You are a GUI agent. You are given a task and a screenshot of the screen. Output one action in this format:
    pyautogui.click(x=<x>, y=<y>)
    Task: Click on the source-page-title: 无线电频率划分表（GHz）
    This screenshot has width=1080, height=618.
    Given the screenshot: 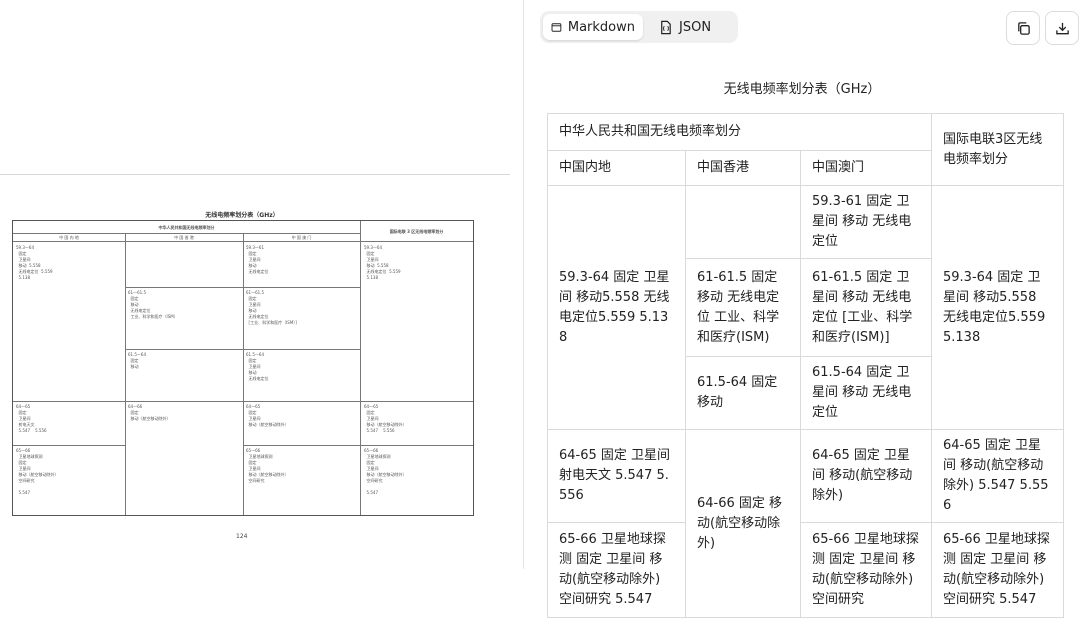 What is the action you would take?
    pyautogui.click(x=242, y=215)
    